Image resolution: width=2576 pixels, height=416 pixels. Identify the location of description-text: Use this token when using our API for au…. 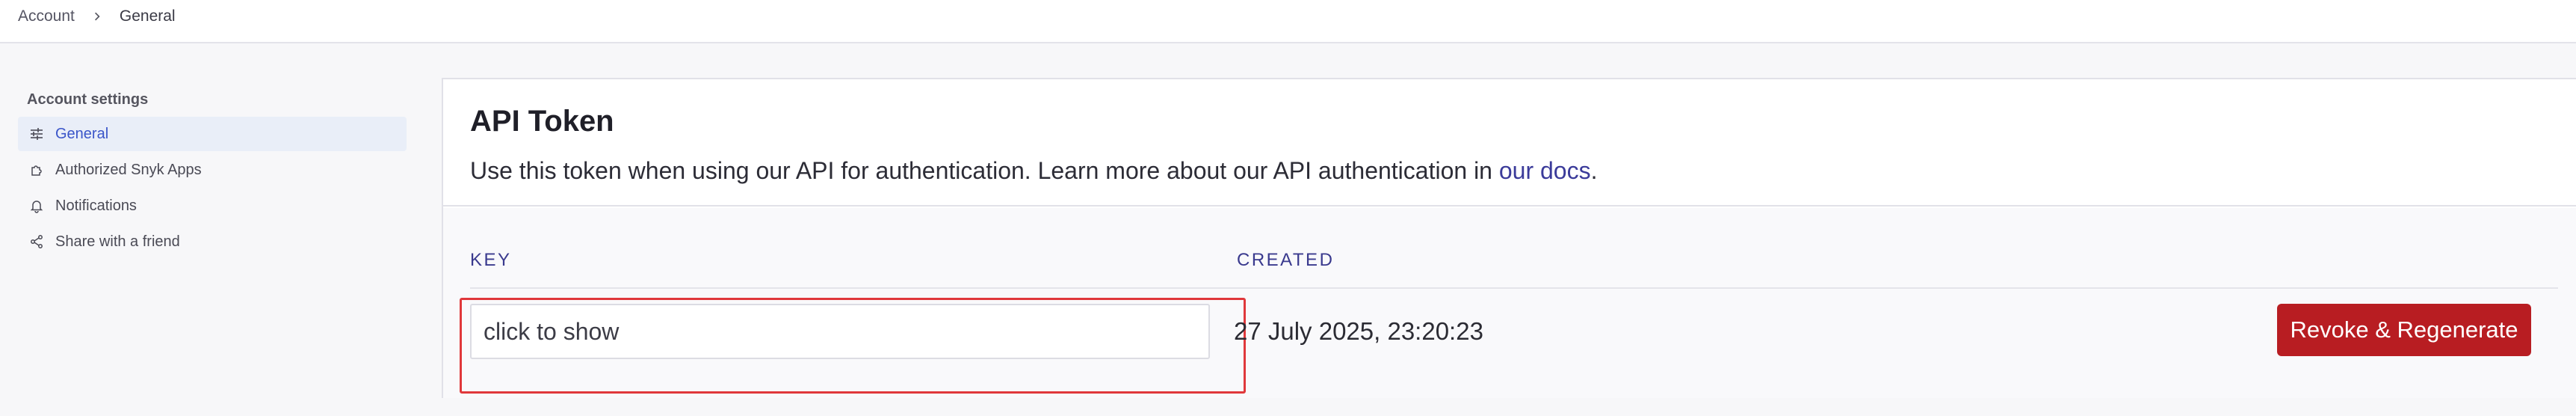
(985, 170).